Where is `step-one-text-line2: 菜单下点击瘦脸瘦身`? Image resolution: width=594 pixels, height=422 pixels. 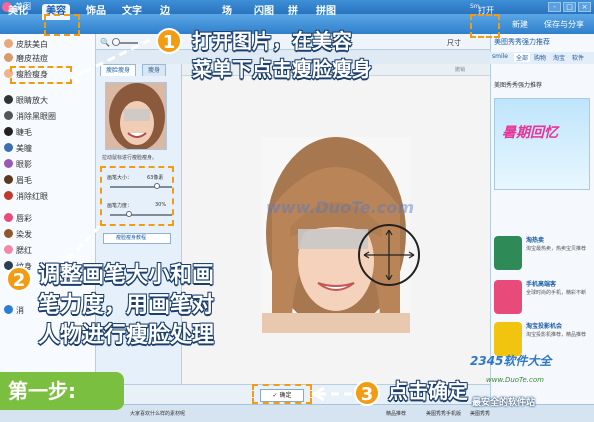 step-one-text-line2: 菜单下点击瘦脸瘦身 is located at coordinates (282, 69).